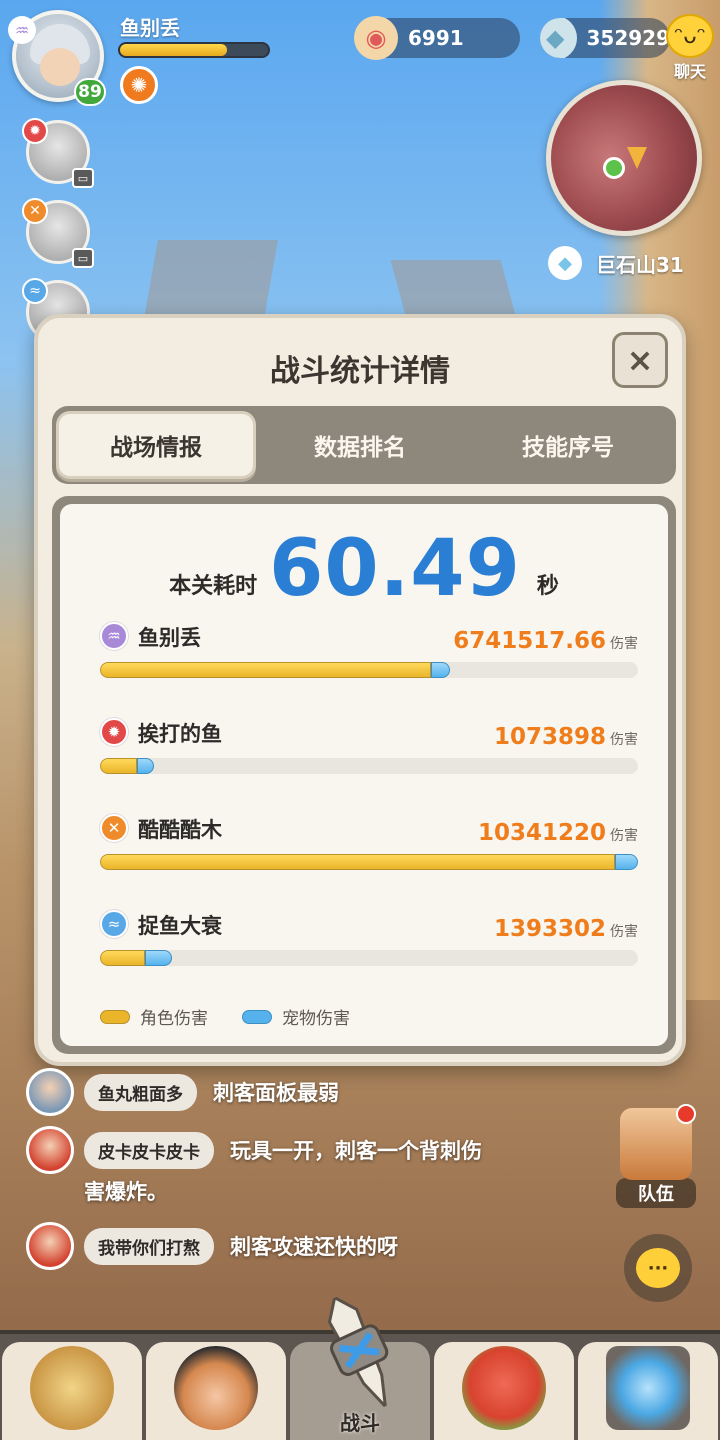  Describe the element at coordinates (529, 641) in the screenshot. I see `player-row-damage: 6741517.66` at that location.